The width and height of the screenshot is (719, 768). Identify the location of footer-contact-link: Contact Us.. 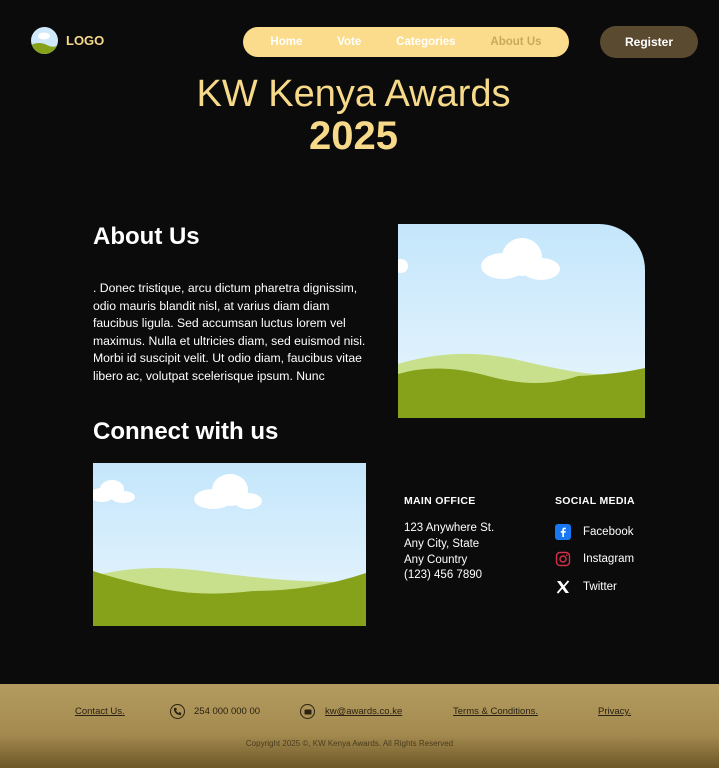
(100, 711).